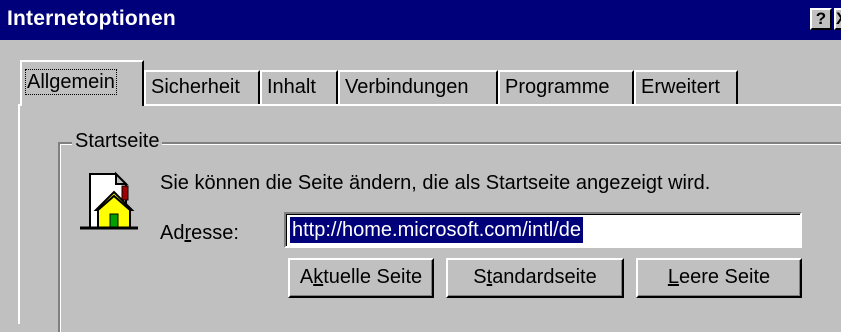 Image resolution: width=841 pixels, height=332 pixels. What do you see at coordinates (109, 200) in the screenshot?
I see `home-page-icon` at bounding box center [109, 200].